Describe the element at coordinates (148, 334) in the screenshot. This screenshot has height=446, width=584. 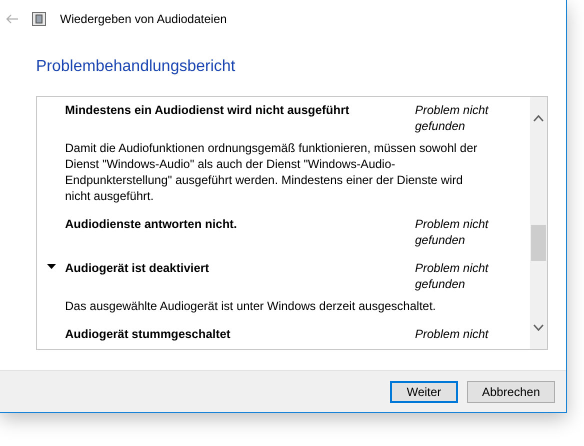
I see `problem-title: Audiogerät stummgeschaltet` at that location.